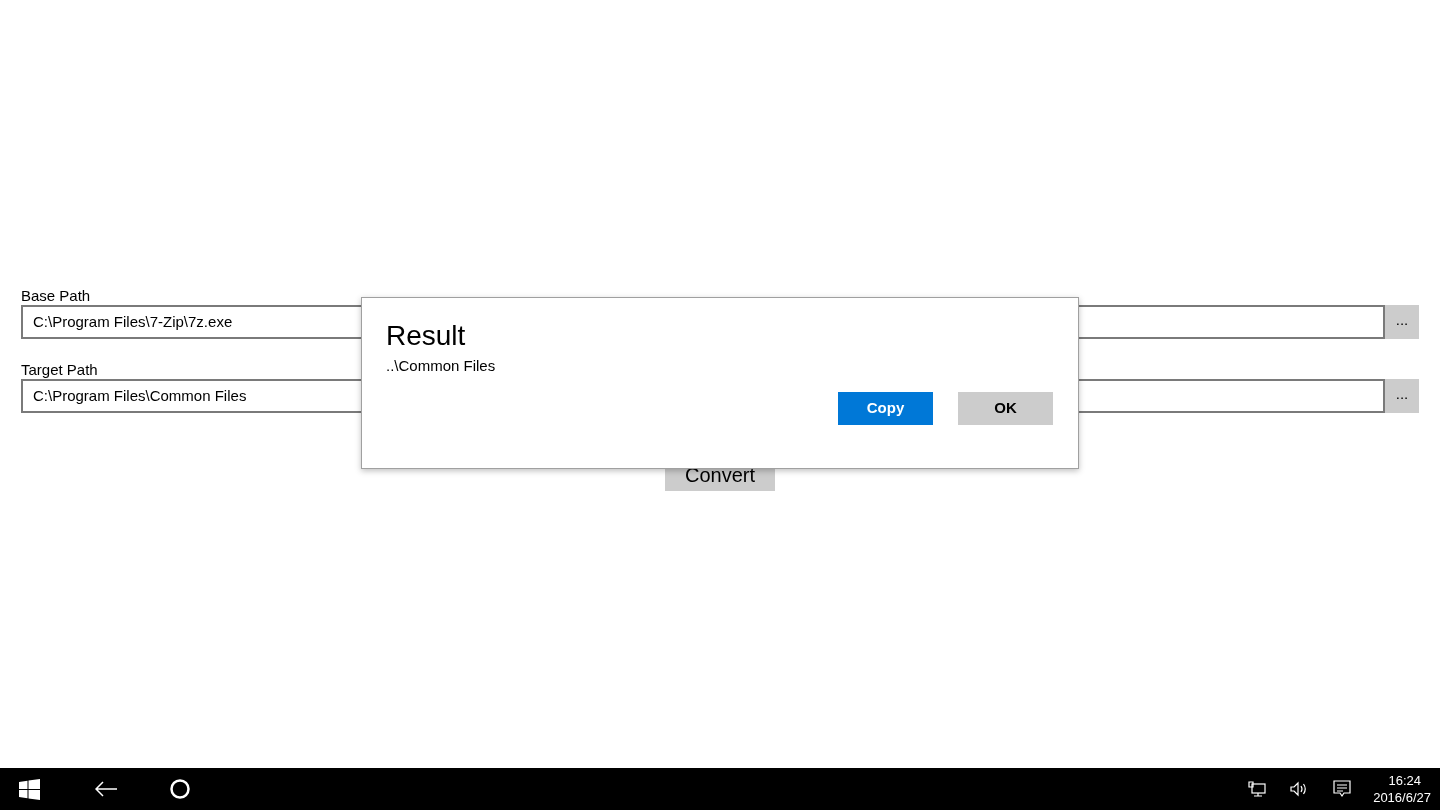  What do you see at coordinates (1005, 408) in the screenshot?
I see `dialog-button: OK` at bounding box center [1005, 408].